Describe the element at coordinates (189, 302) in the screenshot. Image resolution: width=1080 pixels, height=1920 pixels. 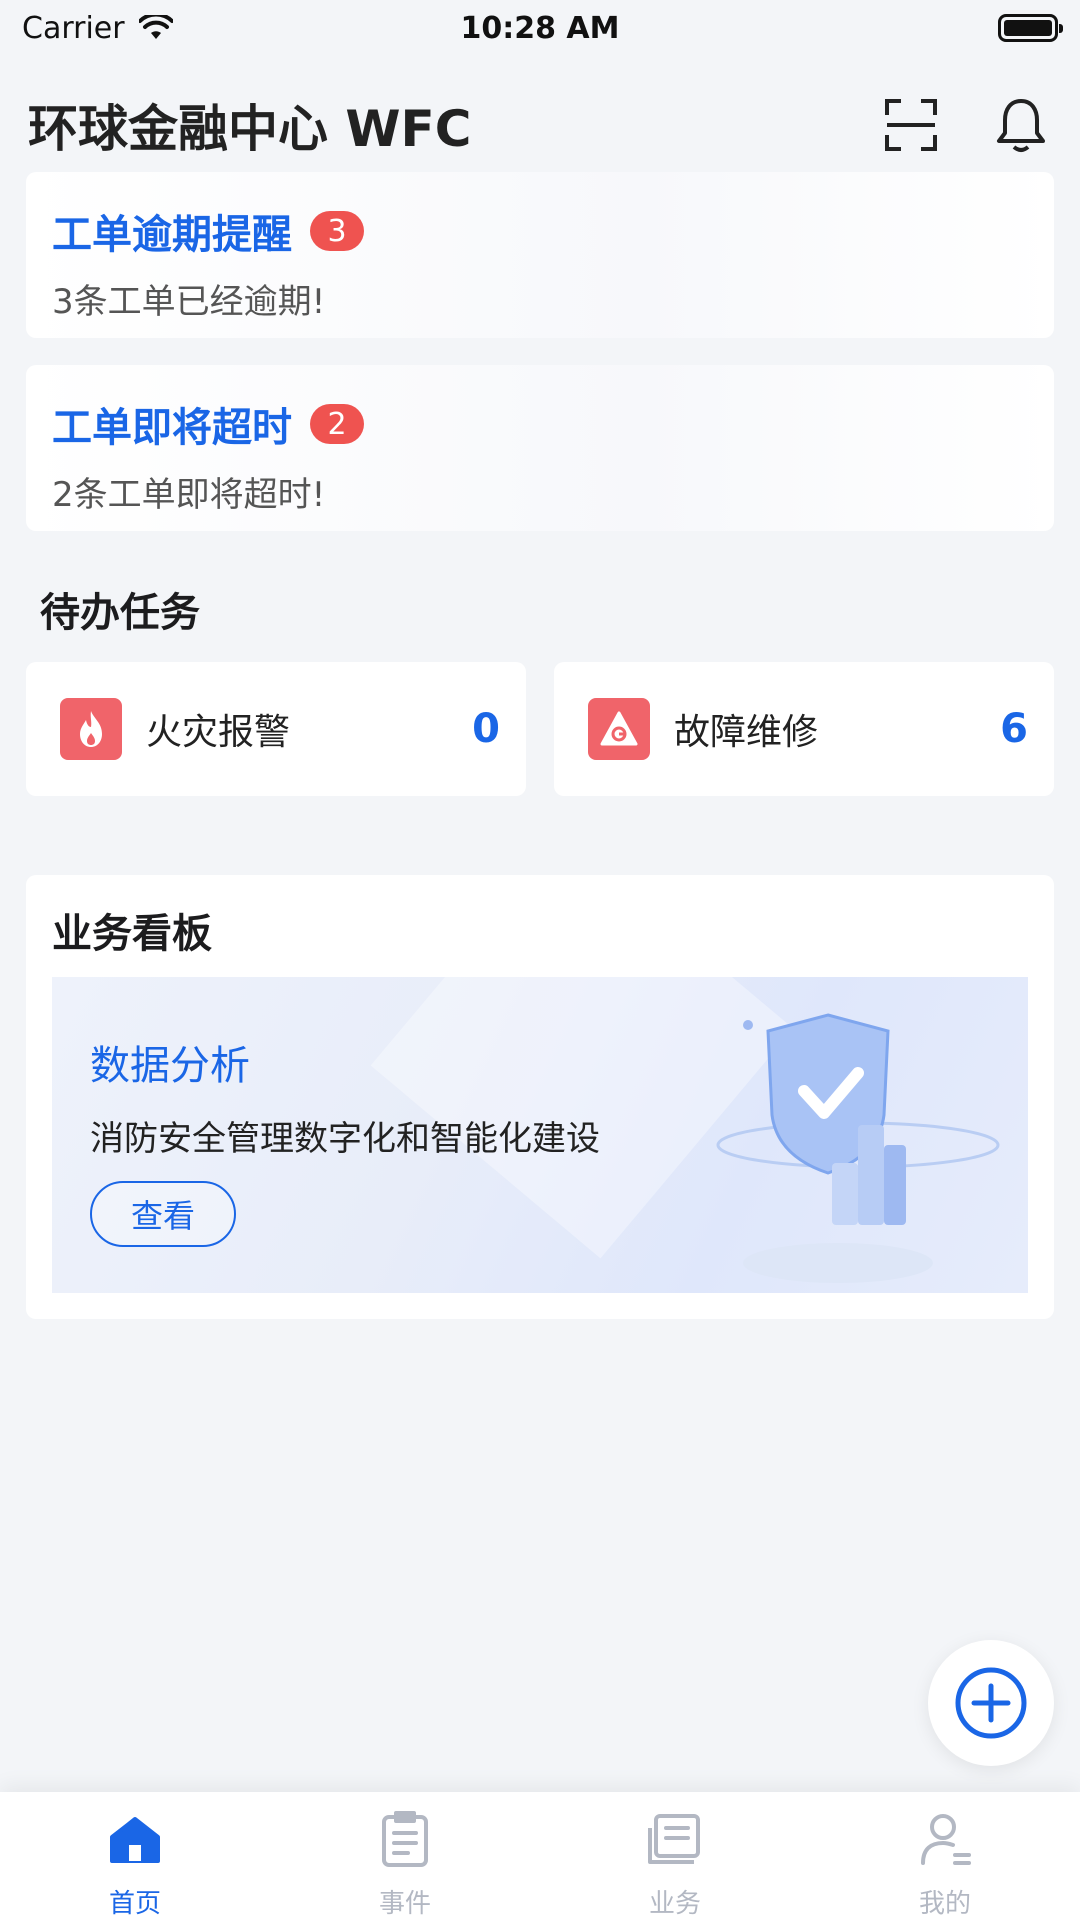
I see `alert-description: 3条工单已经逾期!` at that location.